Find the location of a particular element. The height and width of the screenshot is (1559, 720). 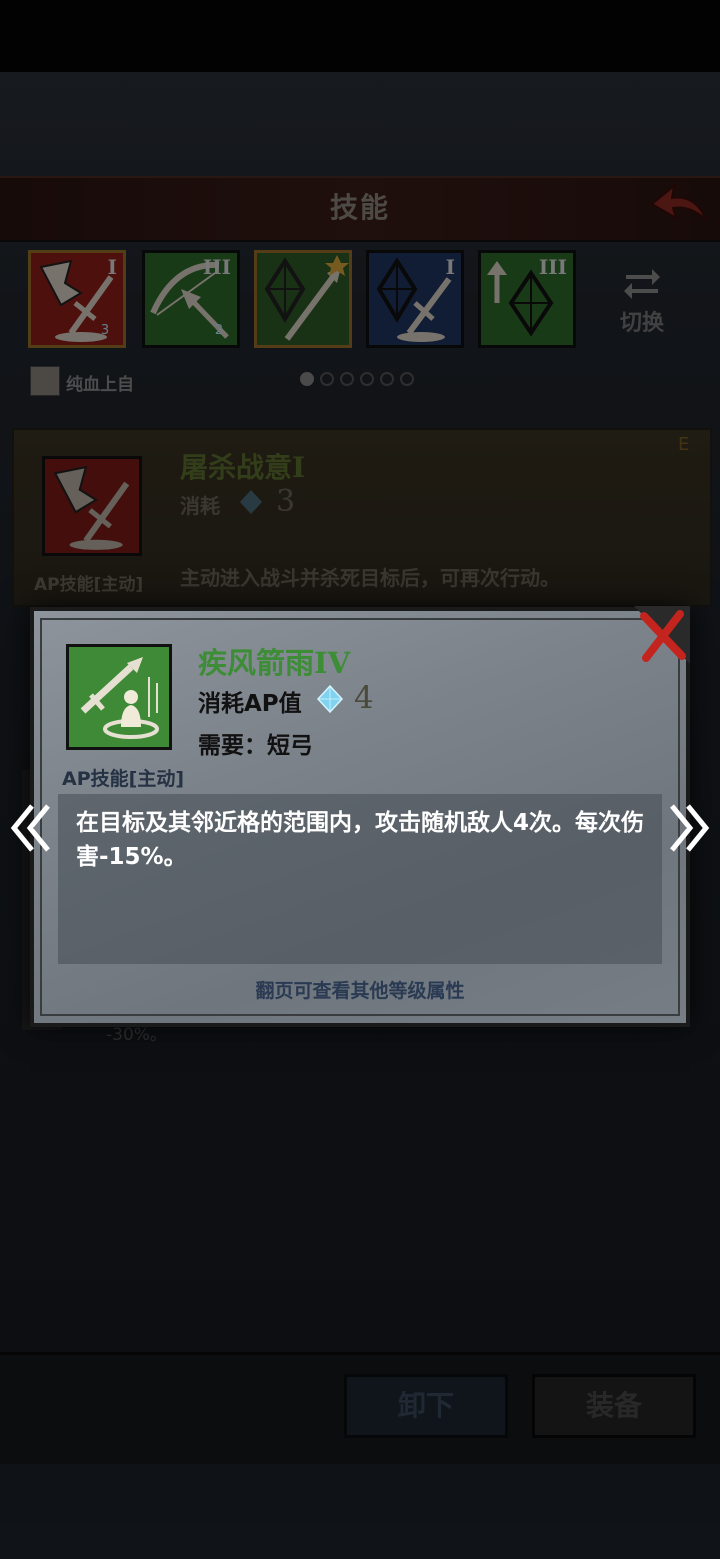

popup-skill-icon is located at coordinates (119, 697).